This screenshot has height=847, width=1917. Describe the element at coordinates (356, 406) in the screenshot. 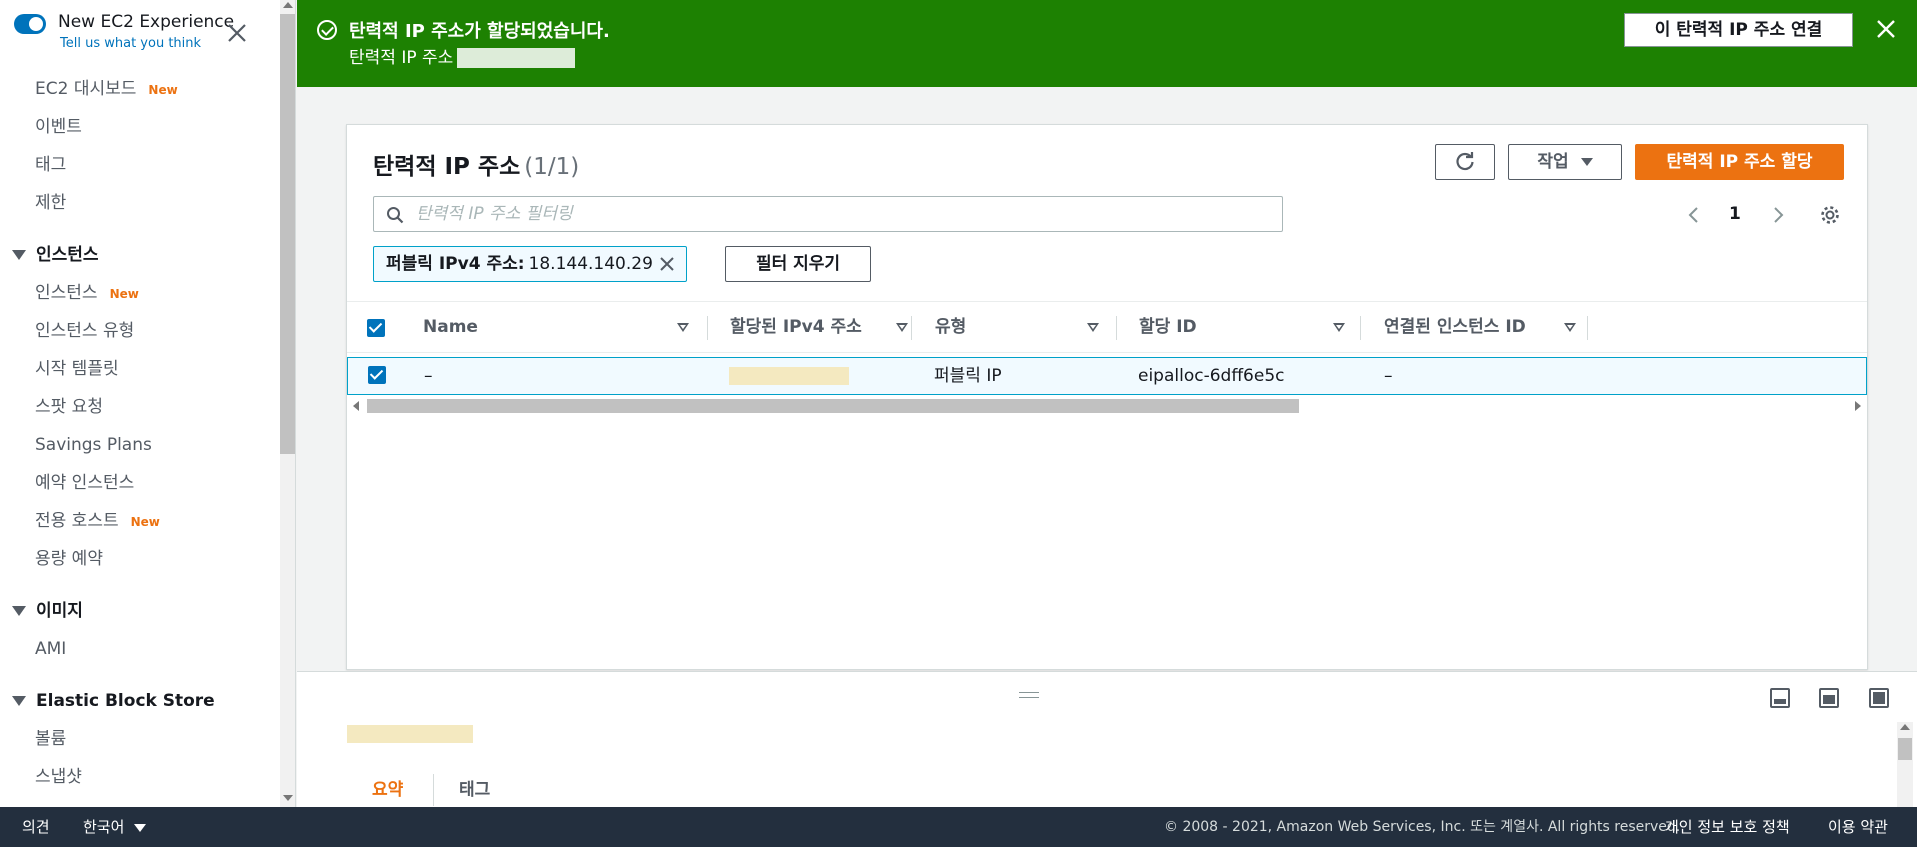

I see `scroll-left-icon` at that location.